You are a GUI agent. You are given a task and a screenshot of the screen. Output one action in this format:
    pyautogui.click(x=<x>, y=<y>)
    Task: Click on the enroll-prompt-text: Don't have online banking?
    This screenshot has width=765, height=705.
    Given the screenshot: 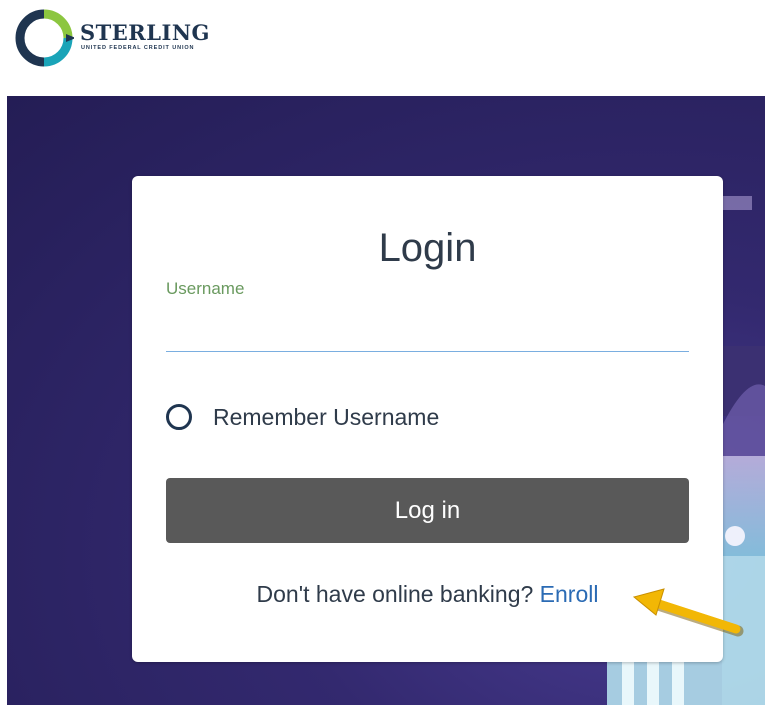 What is the action you would take?
    pyautogui.click(x=395, y=594)
    